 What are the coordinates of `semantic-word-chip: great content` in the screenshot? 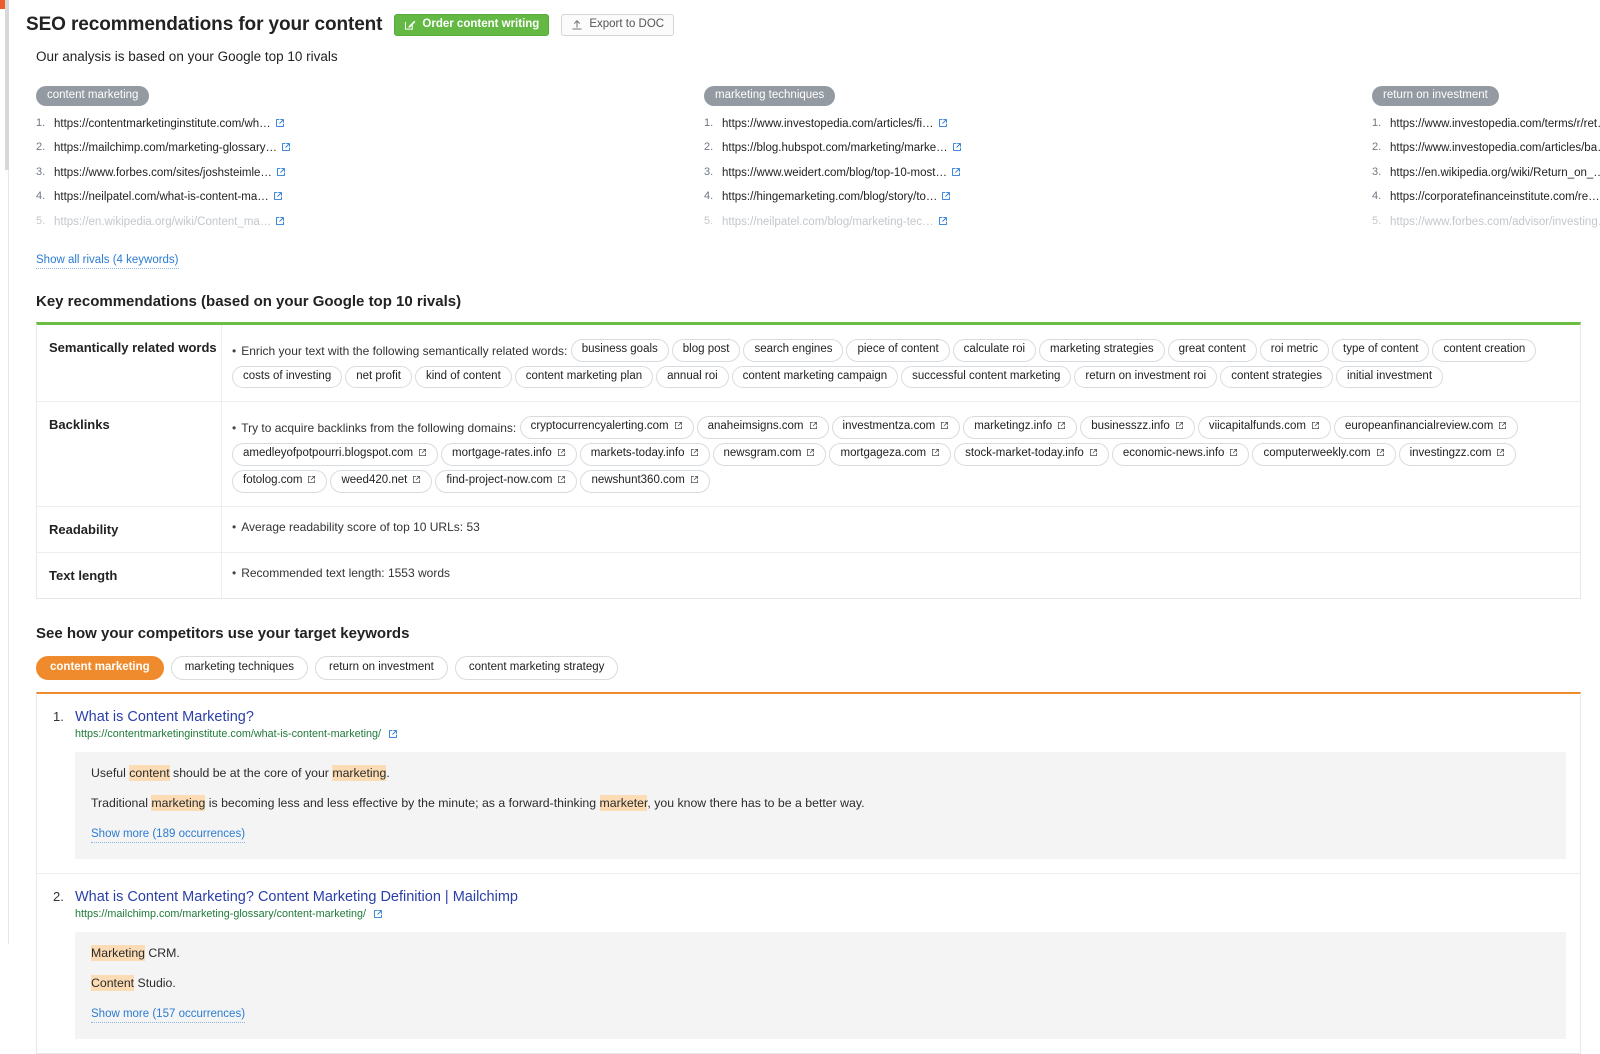 It's located at (1212, 350).